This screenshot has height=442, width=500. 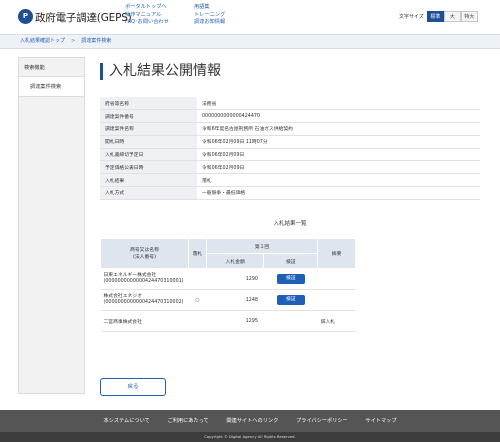 What do you see at coordinates (235, 300) in the screenshot?
I see `amount-cell: 1248` at bounding box center [235, 300].